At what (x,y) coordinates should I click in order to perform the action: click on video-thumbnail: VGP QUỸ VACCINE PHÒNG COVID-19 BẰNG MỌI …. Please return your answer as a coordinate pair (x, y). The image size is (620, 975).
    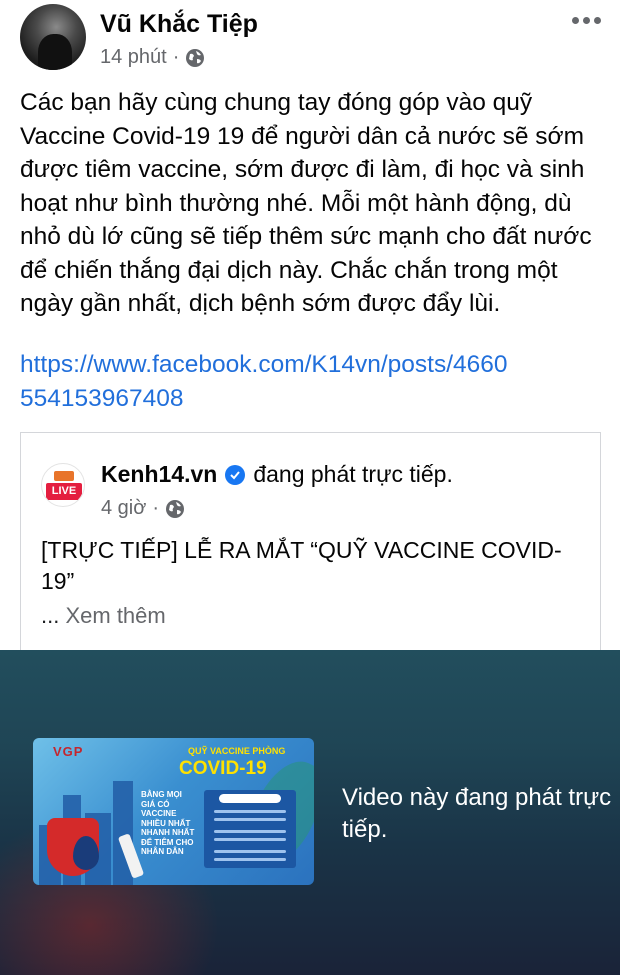
    Looking at the image, I should click on (173, 811).